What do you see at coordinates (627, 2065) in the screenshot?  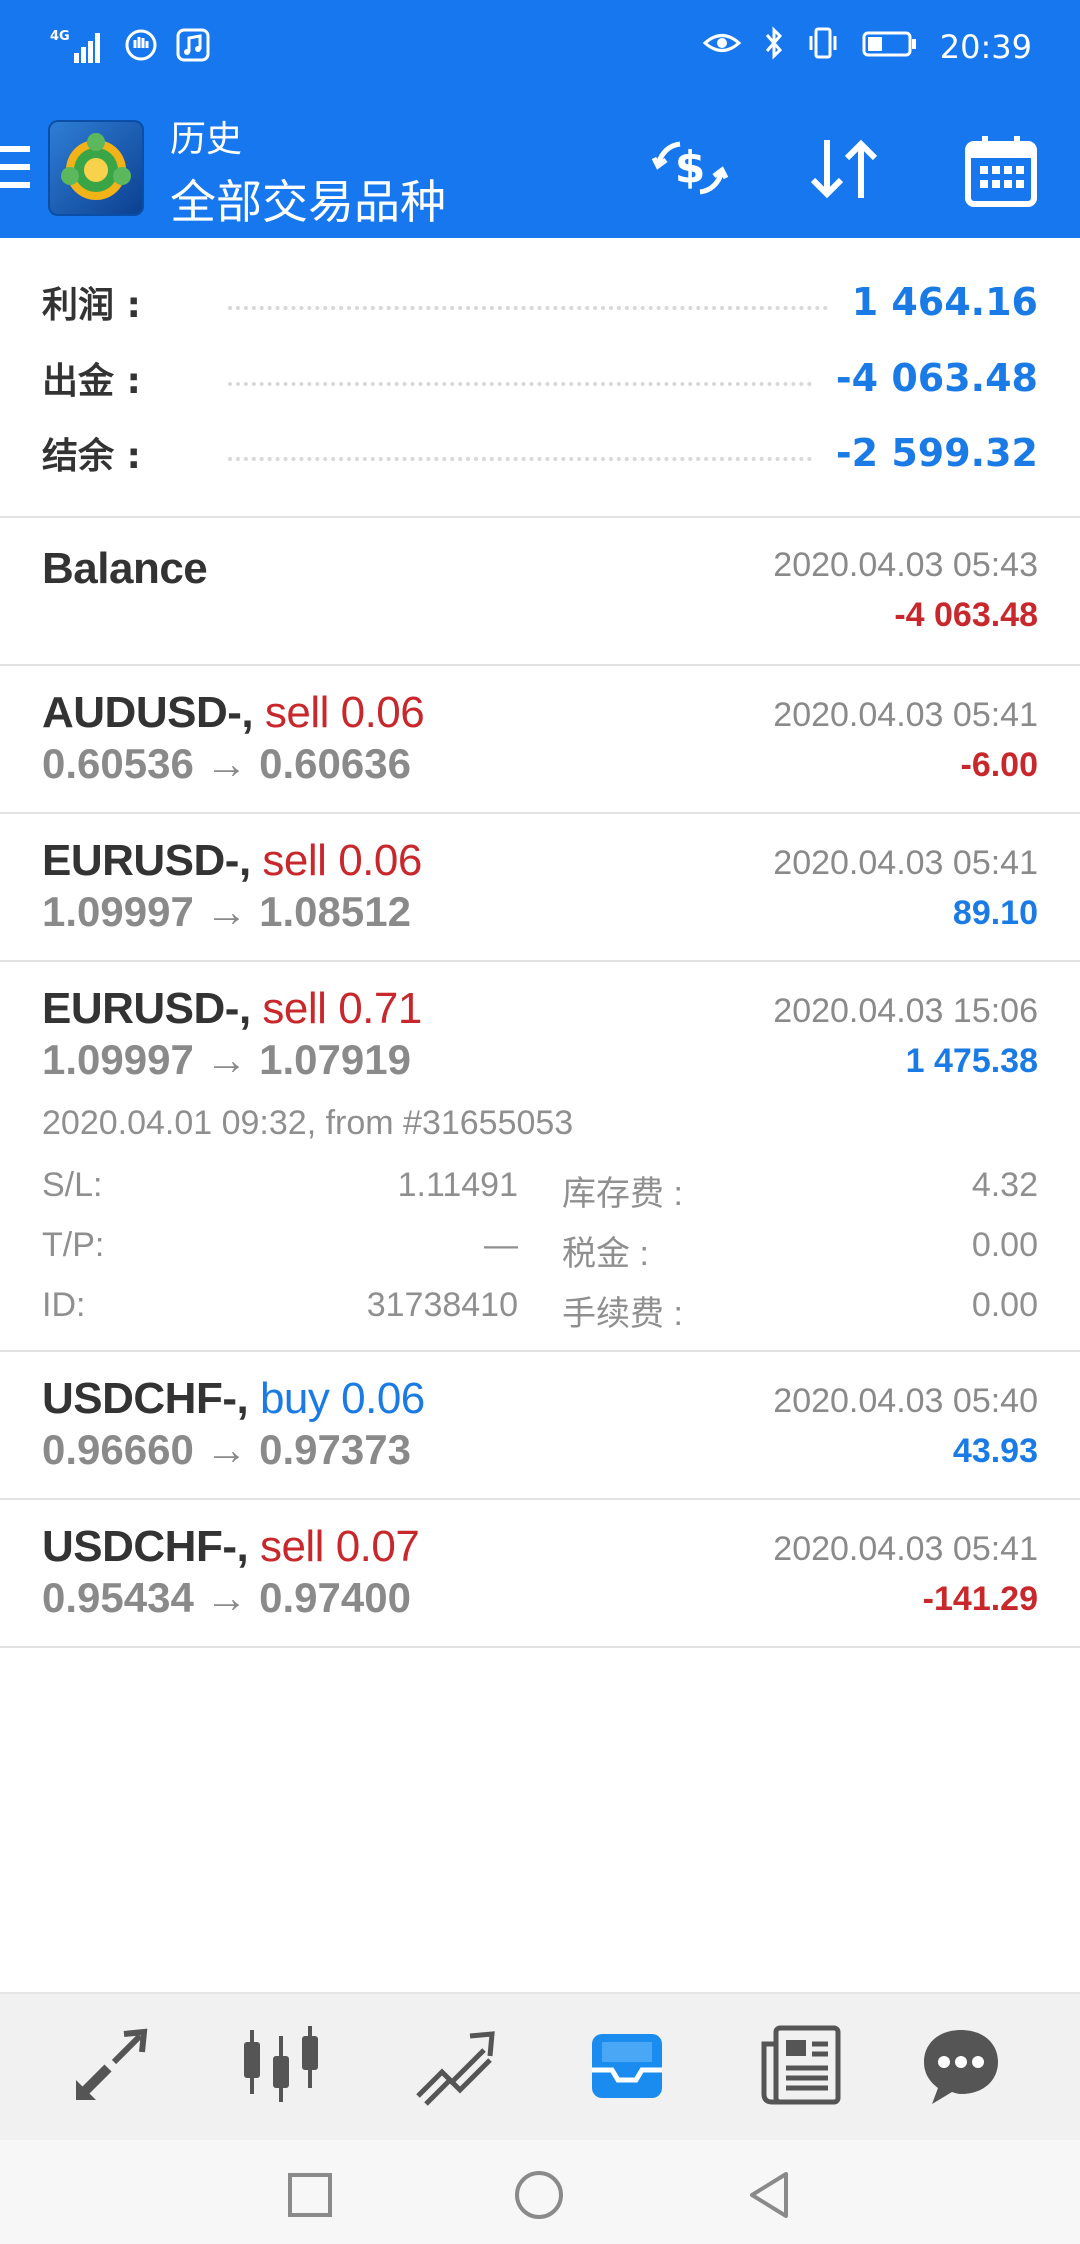 I see `history-tab-icon` at bounding box center [627, 2065].